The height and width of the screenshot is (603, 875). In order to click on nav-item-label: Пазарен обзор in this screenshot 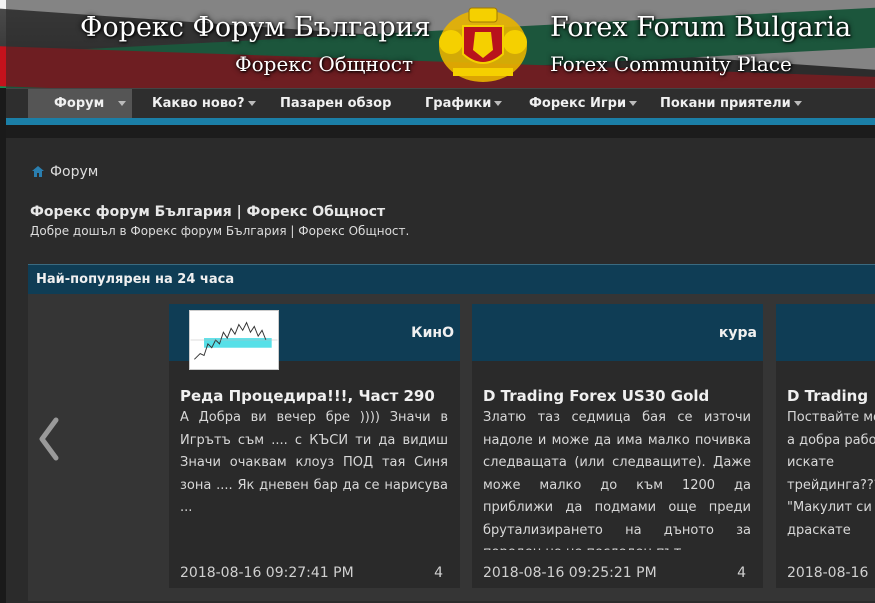, I will do `click(336, 103)`.